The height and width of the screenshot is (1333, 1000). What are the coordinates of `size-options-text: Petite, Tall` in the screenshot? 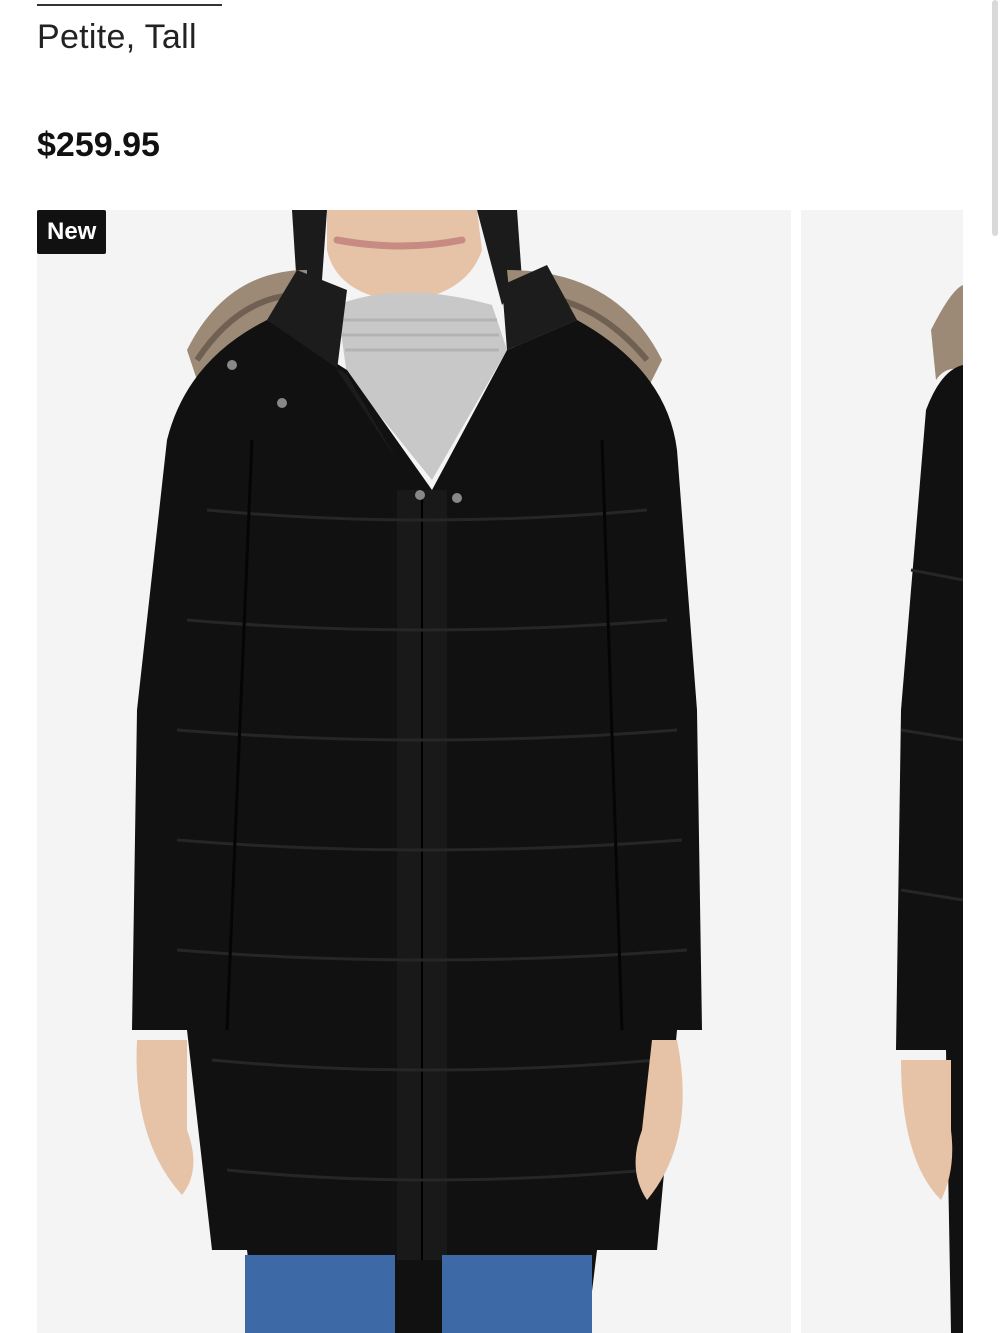 It's located at (117, 37).